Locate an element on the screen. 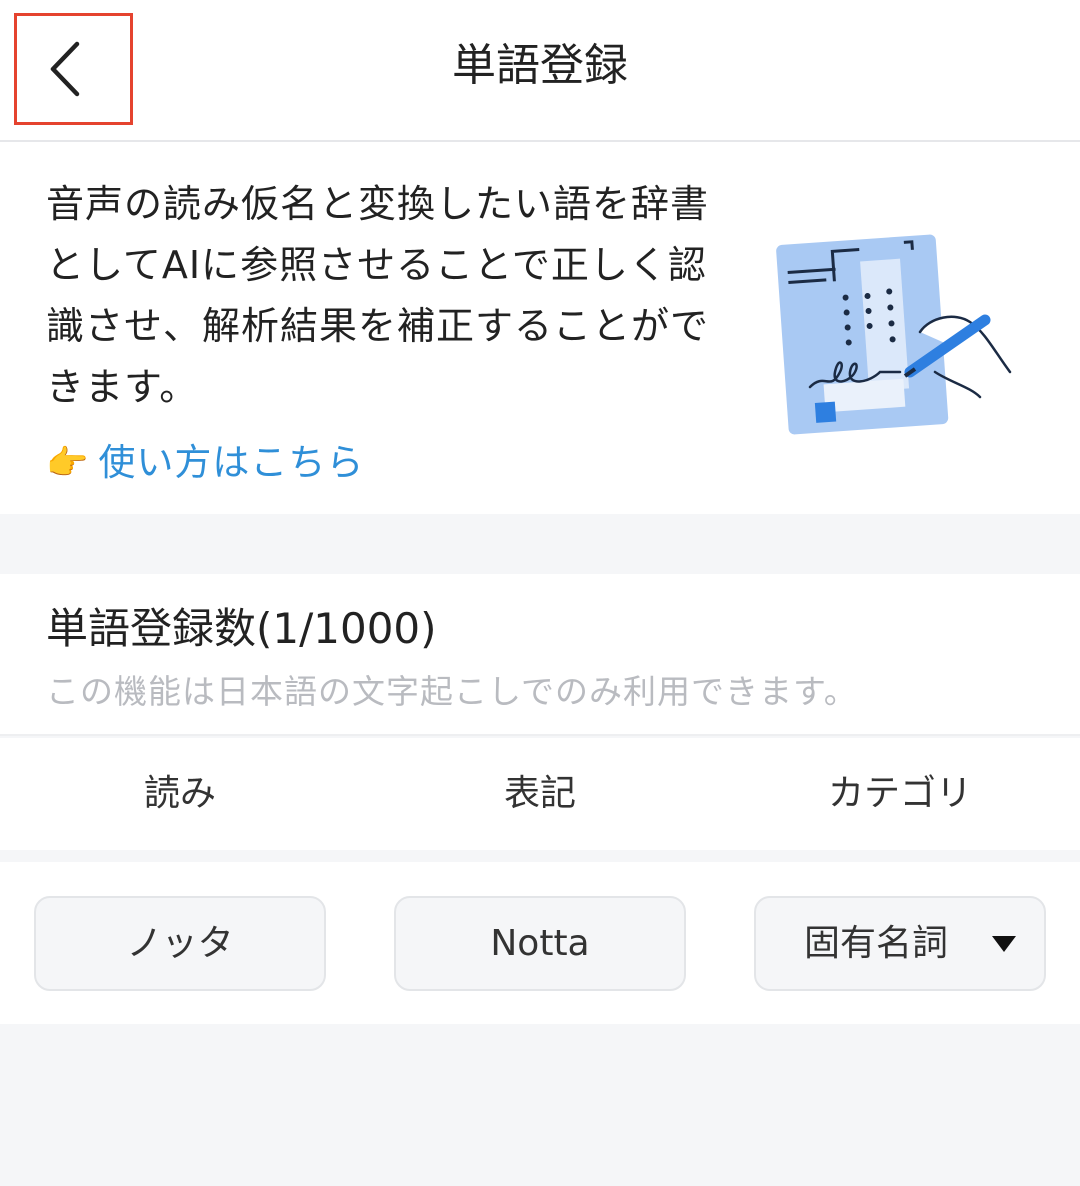  word-count-section: 単語登録数(1/1000) この機能は日本語の文字起こしでのみ利用できます。 is located at coordinates (540, 655).